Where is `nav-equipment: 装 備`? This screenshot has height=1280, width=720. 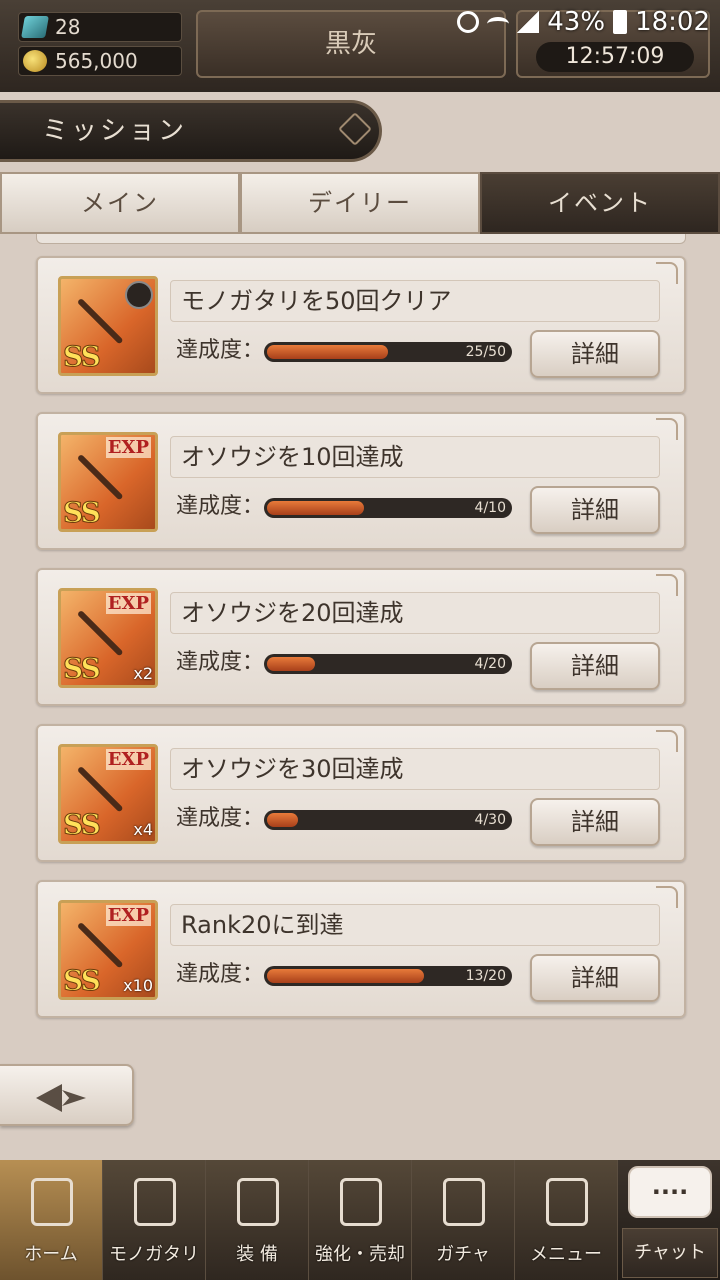
nav-equipment: 装 備 is located at coordinates (257, 1220).